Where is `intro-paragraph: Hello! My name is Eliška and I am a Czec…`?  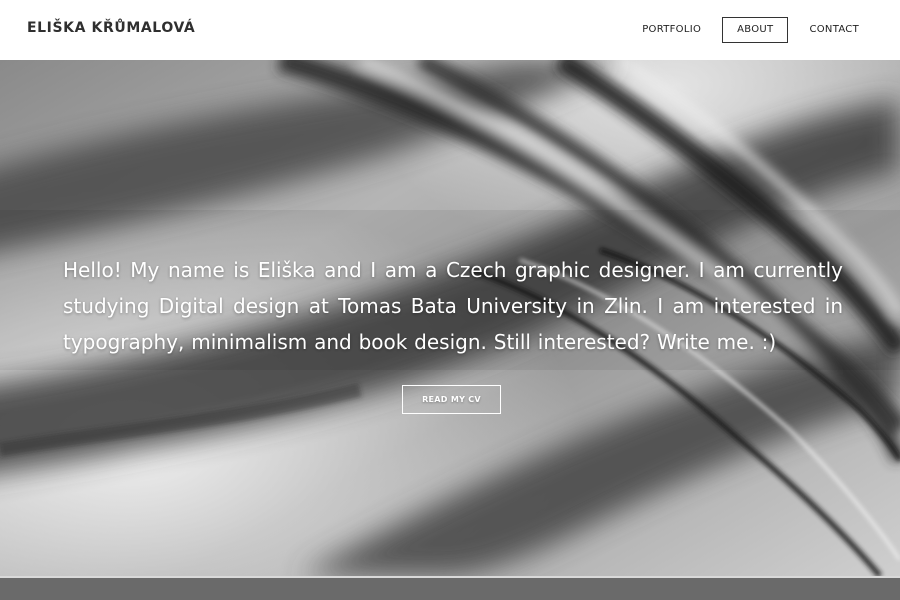
intro-paragraph: Hello! My name is Eliška and I am a Czec… is located at coordinates (453, 306).